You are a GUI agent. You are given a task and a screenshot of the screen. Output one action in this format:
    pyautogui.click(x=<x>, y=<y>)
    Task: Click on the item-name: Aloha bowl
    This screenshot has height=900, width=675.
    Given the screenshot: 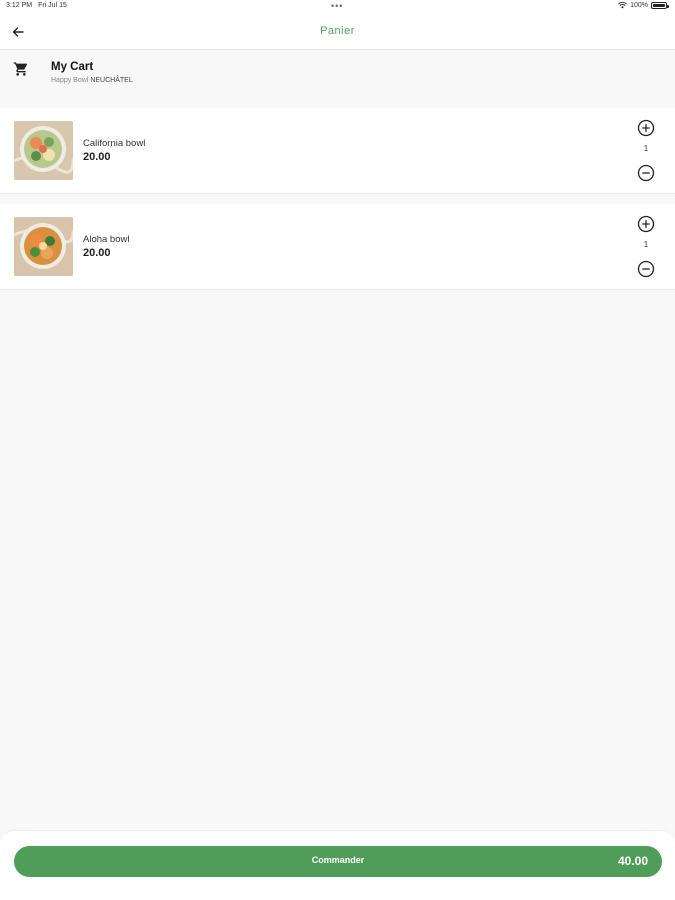 What is the action you would take?
    pyautogui.click(x=106, y=239)
    